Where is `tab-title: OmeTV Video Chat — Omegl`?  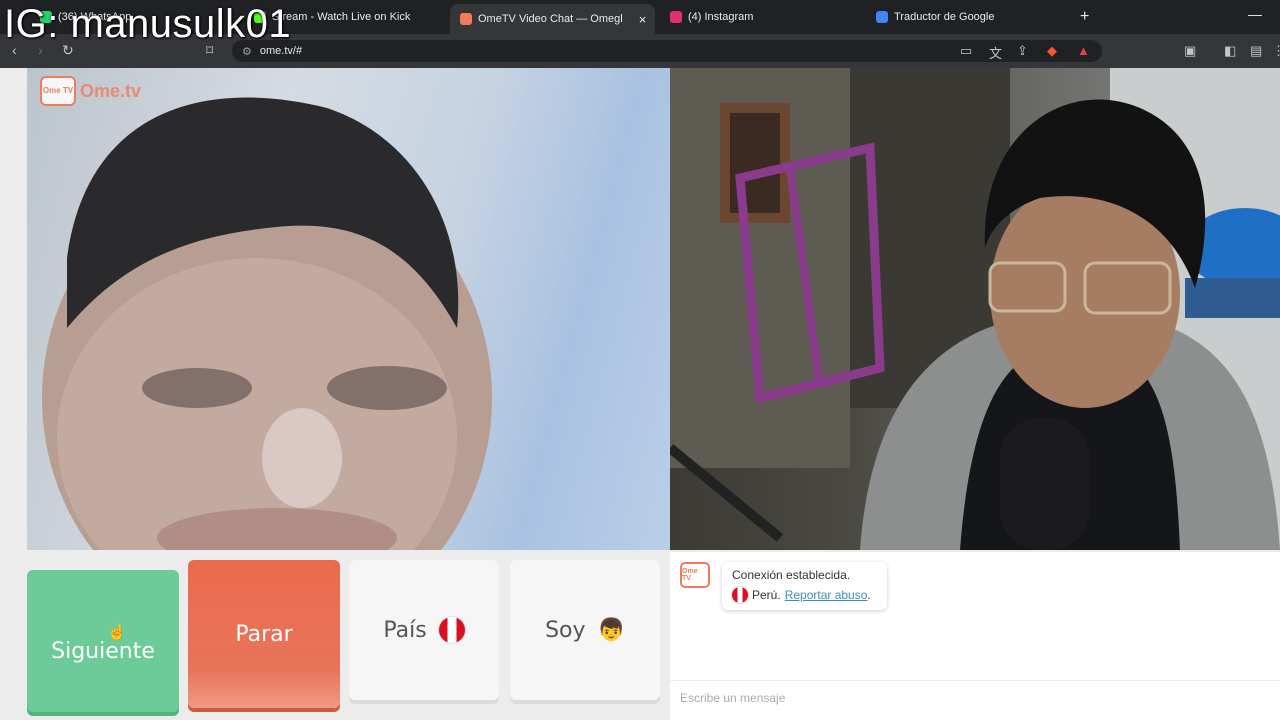 tab-title: OmeTV Video Chat — Omegl is located at coordinates (550, 19).